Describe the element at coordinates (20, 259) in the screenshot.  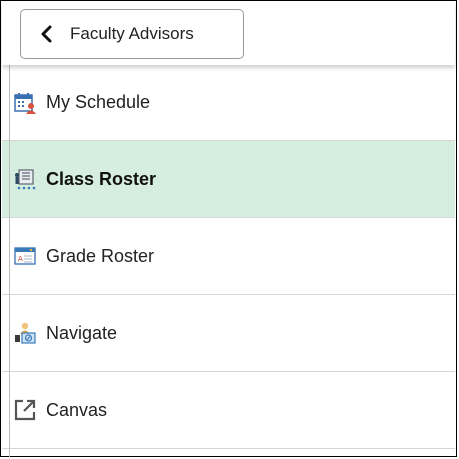
I see `svg-text: A` at that location.